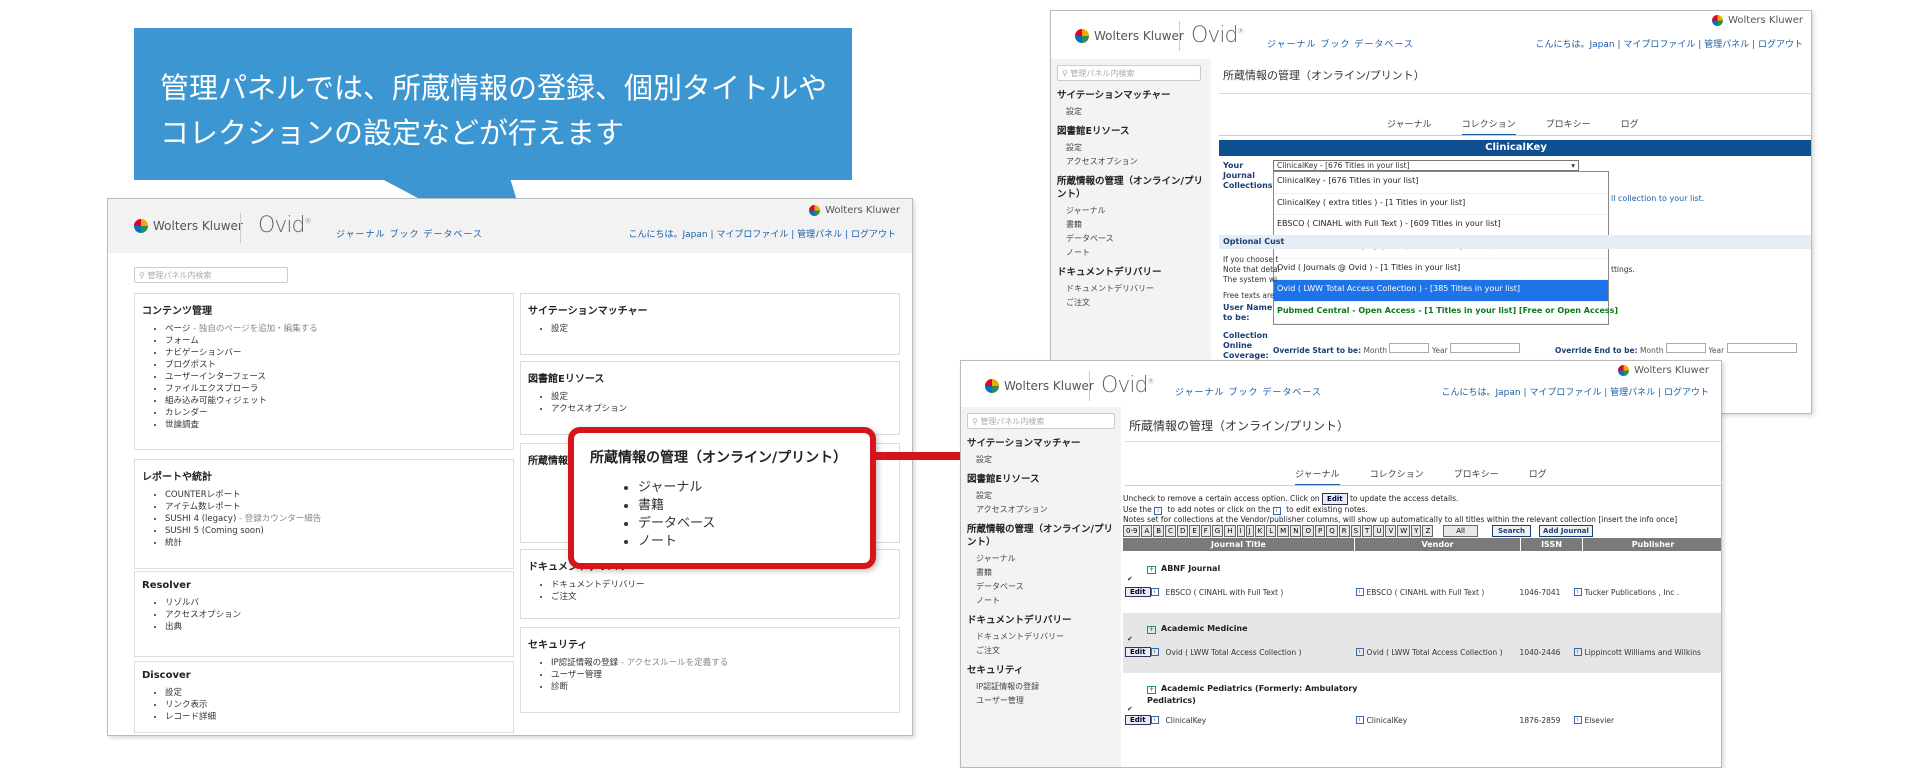 This screenshot has width=1920, height=768. I want to click on tab-journals: ジャーナル, so click(1317, 476).